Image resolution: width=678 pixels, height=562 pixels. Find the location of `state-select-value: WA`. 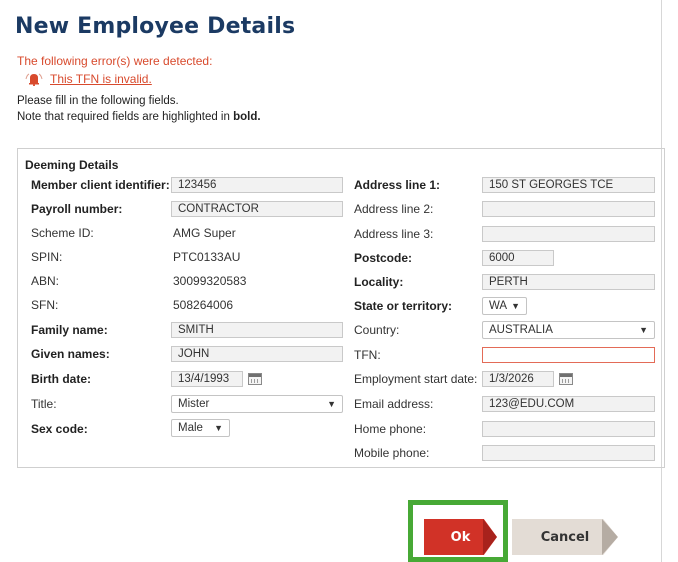

state-select-value: WA is located at coordinates (498, 306).